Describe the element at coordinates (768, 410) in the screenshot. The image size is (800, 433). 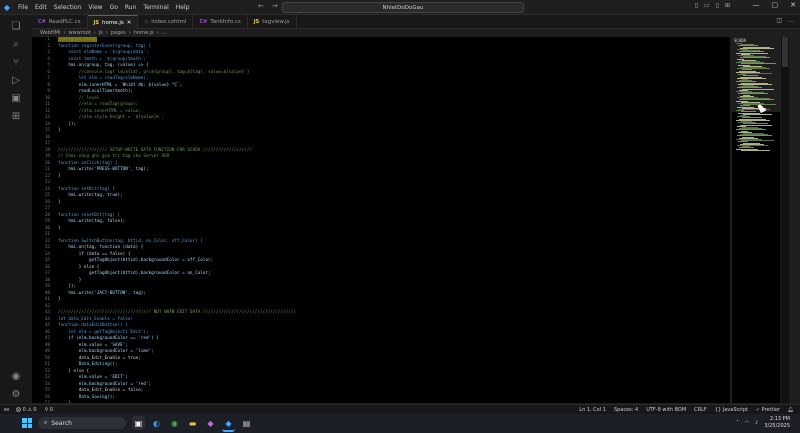
I see `prettier-status: ✓ Prettier` at that location.